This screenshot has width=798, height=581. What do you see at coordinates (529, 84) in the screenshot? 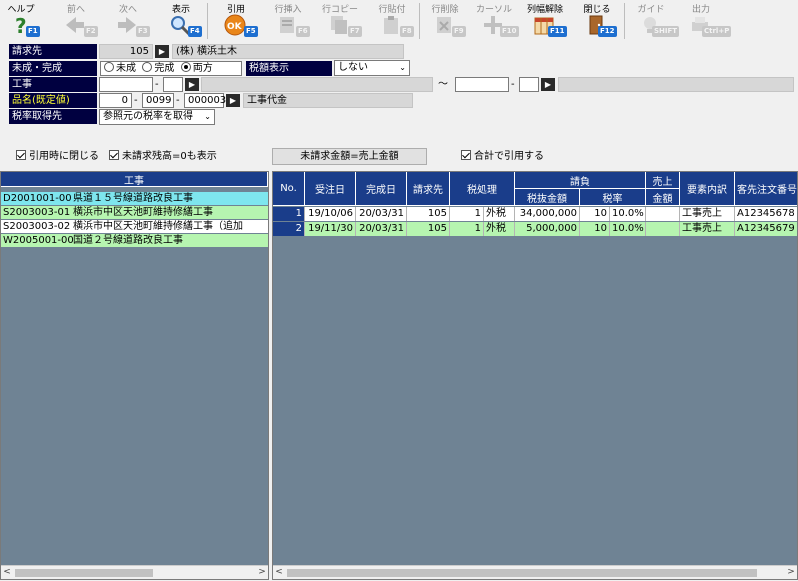
I see `project-to-branch` at bounding box center [529, 84].